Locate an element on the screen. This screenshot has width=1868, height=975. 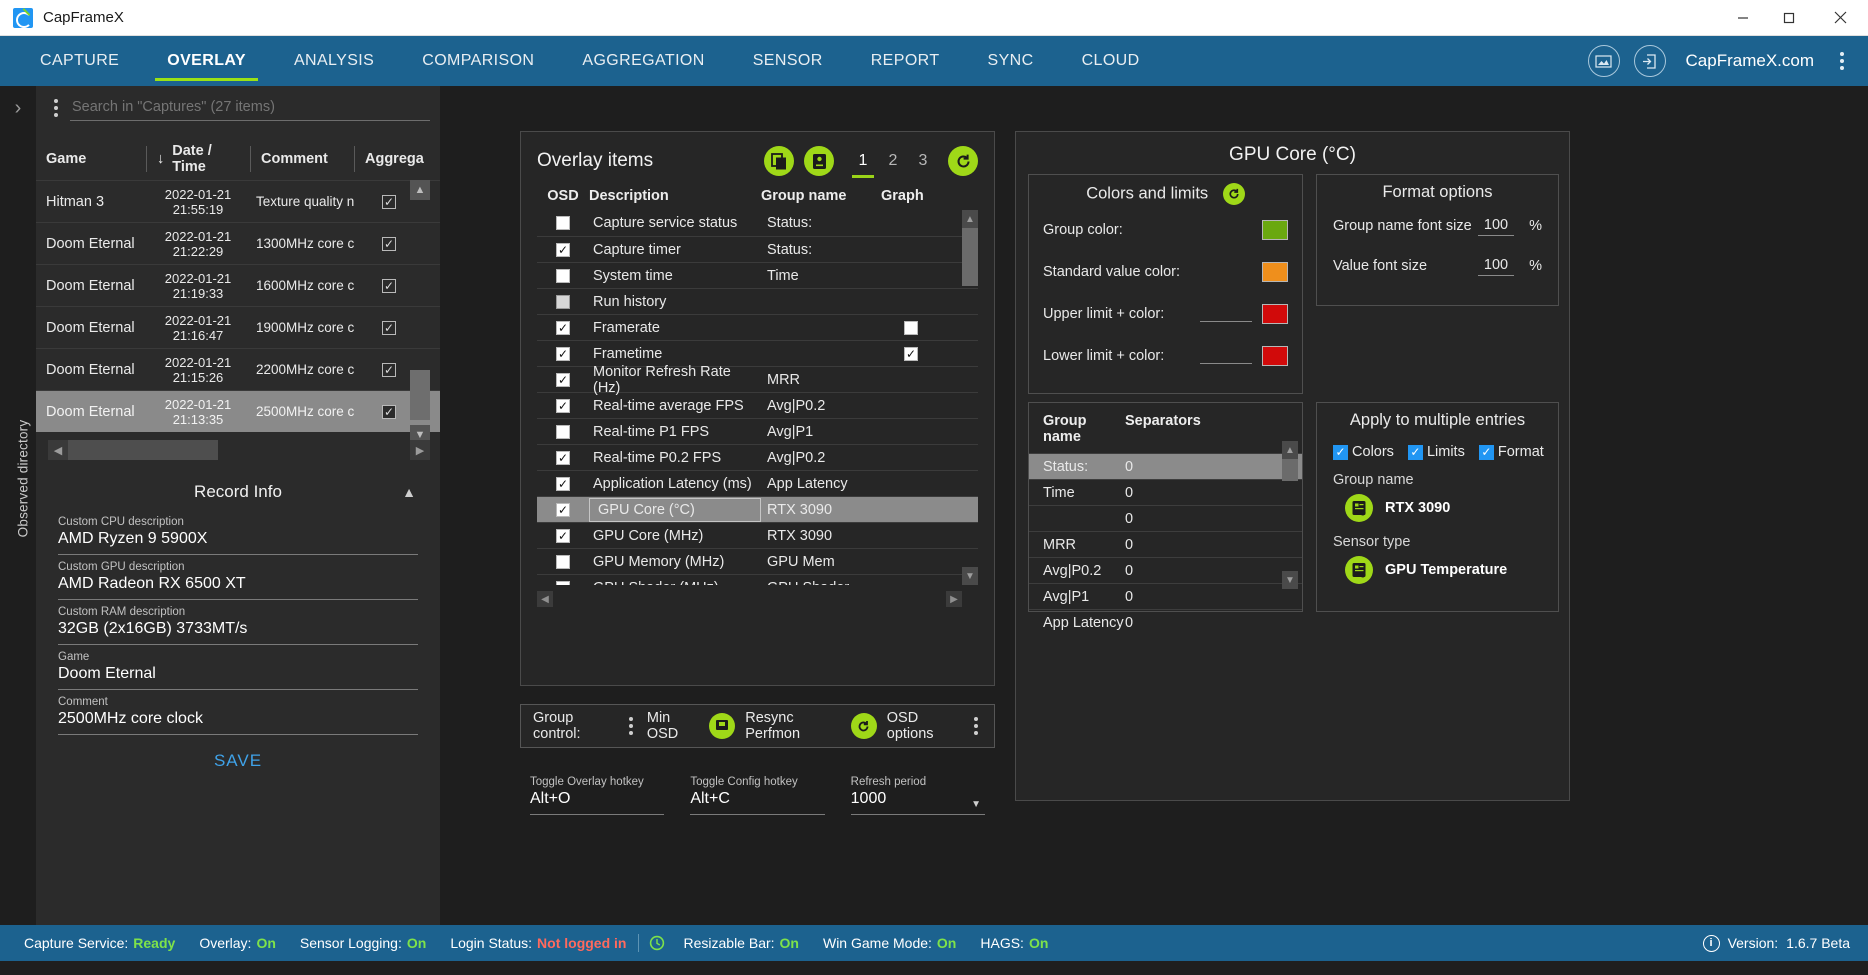
overlay-item-row: Application Latency (ms) App Latency is located at coordinates (757, 483).